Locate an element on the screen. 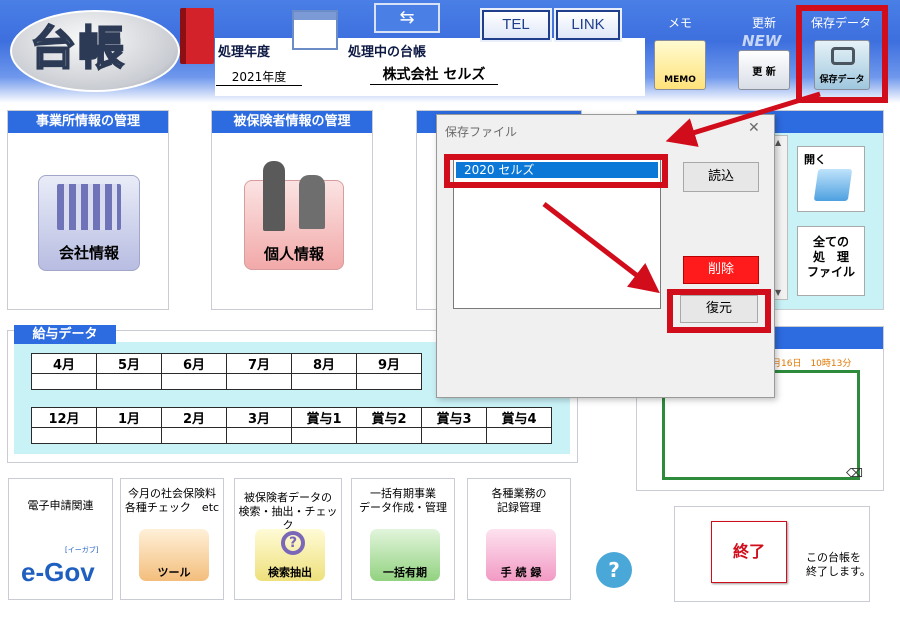 The image size is (900, 617). arrow-to-restore is located at coordinates (601, 248).